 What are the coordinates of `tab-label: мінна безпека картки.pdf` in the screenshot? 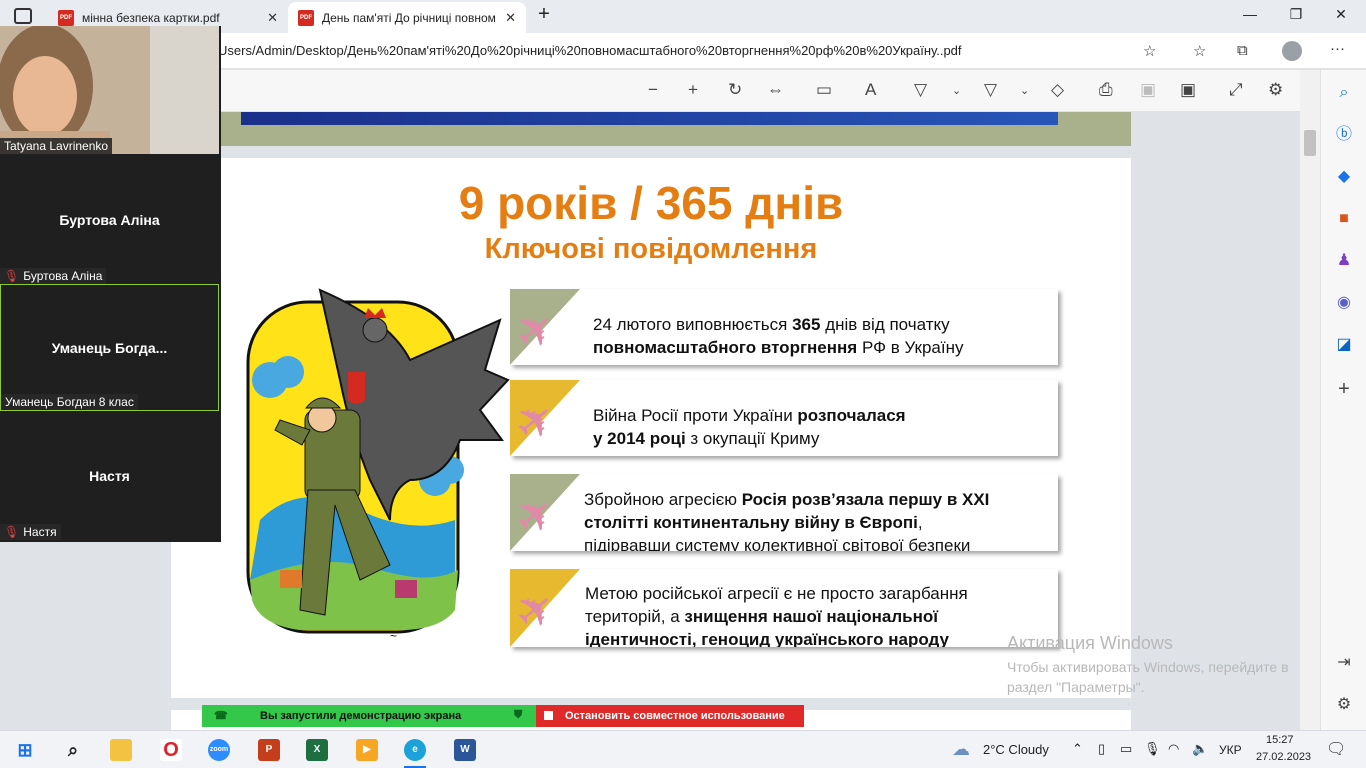 It's located at (151, 17).